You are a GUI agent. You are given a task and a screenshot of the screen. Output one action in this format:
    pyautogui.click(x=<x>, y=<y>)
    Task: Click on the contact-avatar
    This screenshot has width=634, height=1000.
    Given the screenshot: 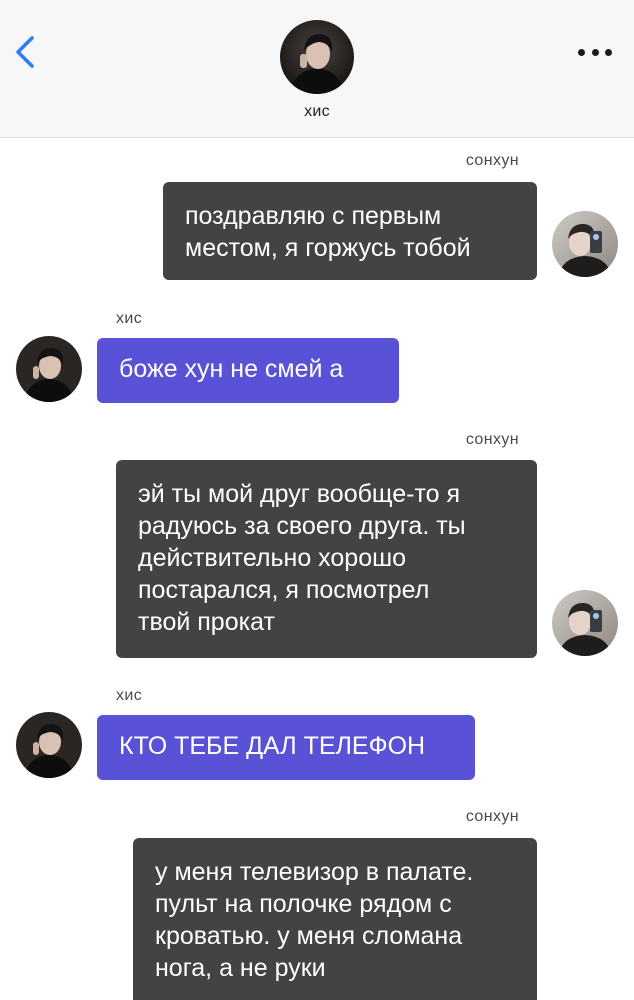 What is the action you would take?
    pyautogui.click(x=317, y=57)
    